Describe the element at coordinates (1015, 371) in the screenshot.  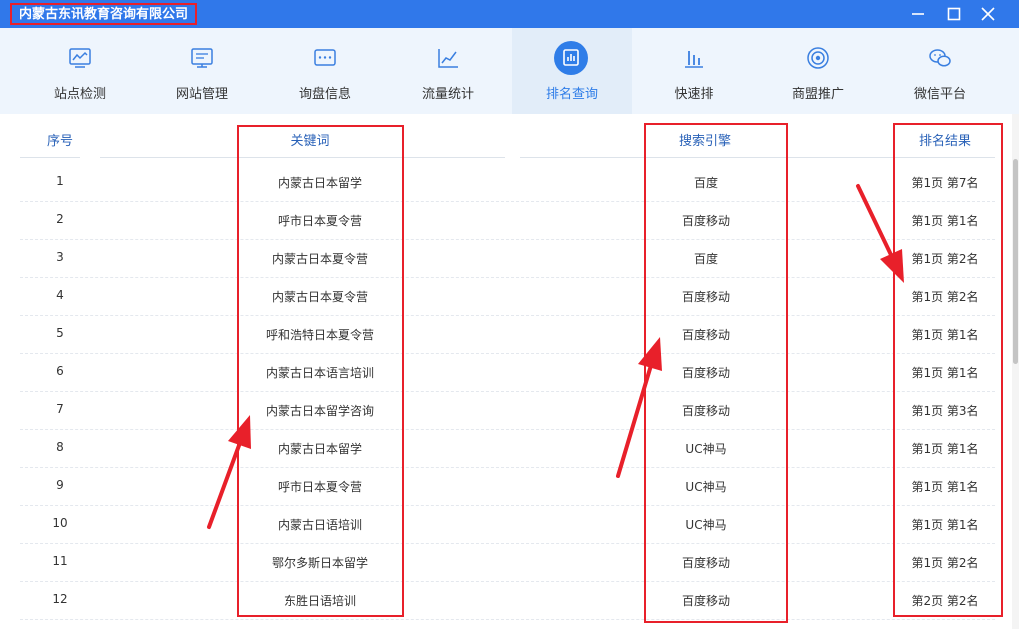
I see `vertical-scrollbar` at that location.